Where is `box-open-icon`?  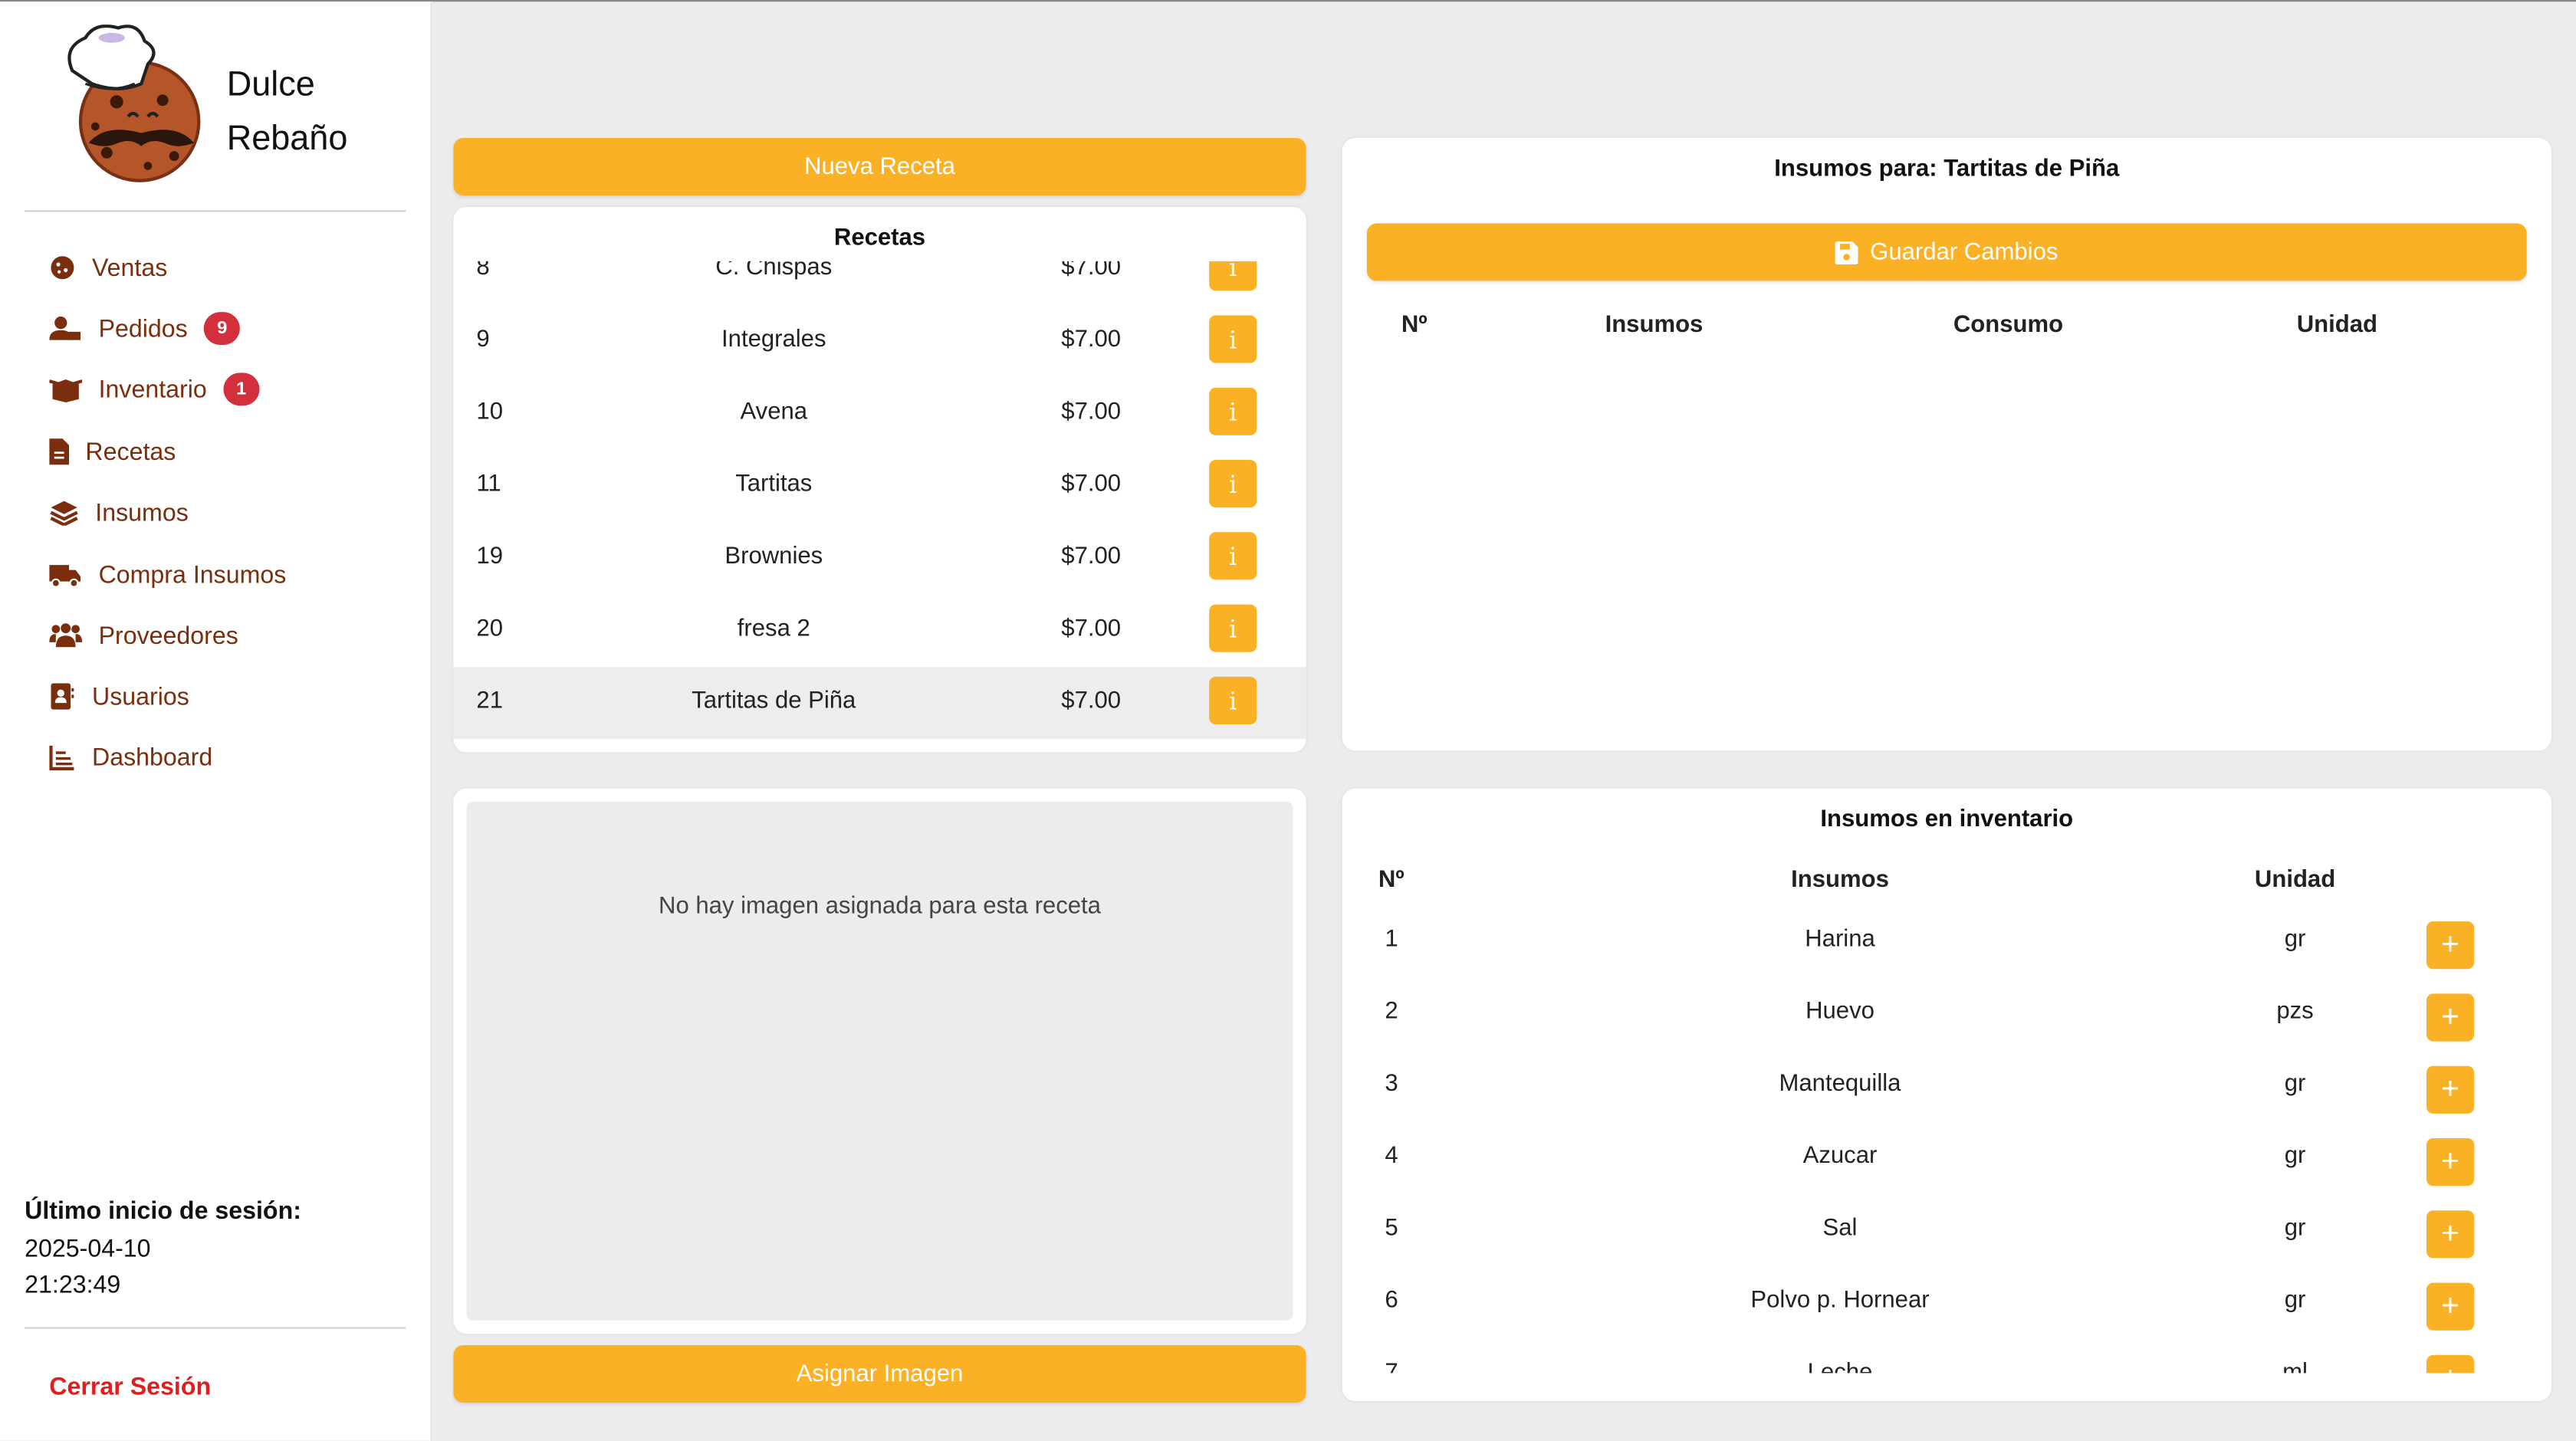
box-open-icon is located at coordinates (66, 389).